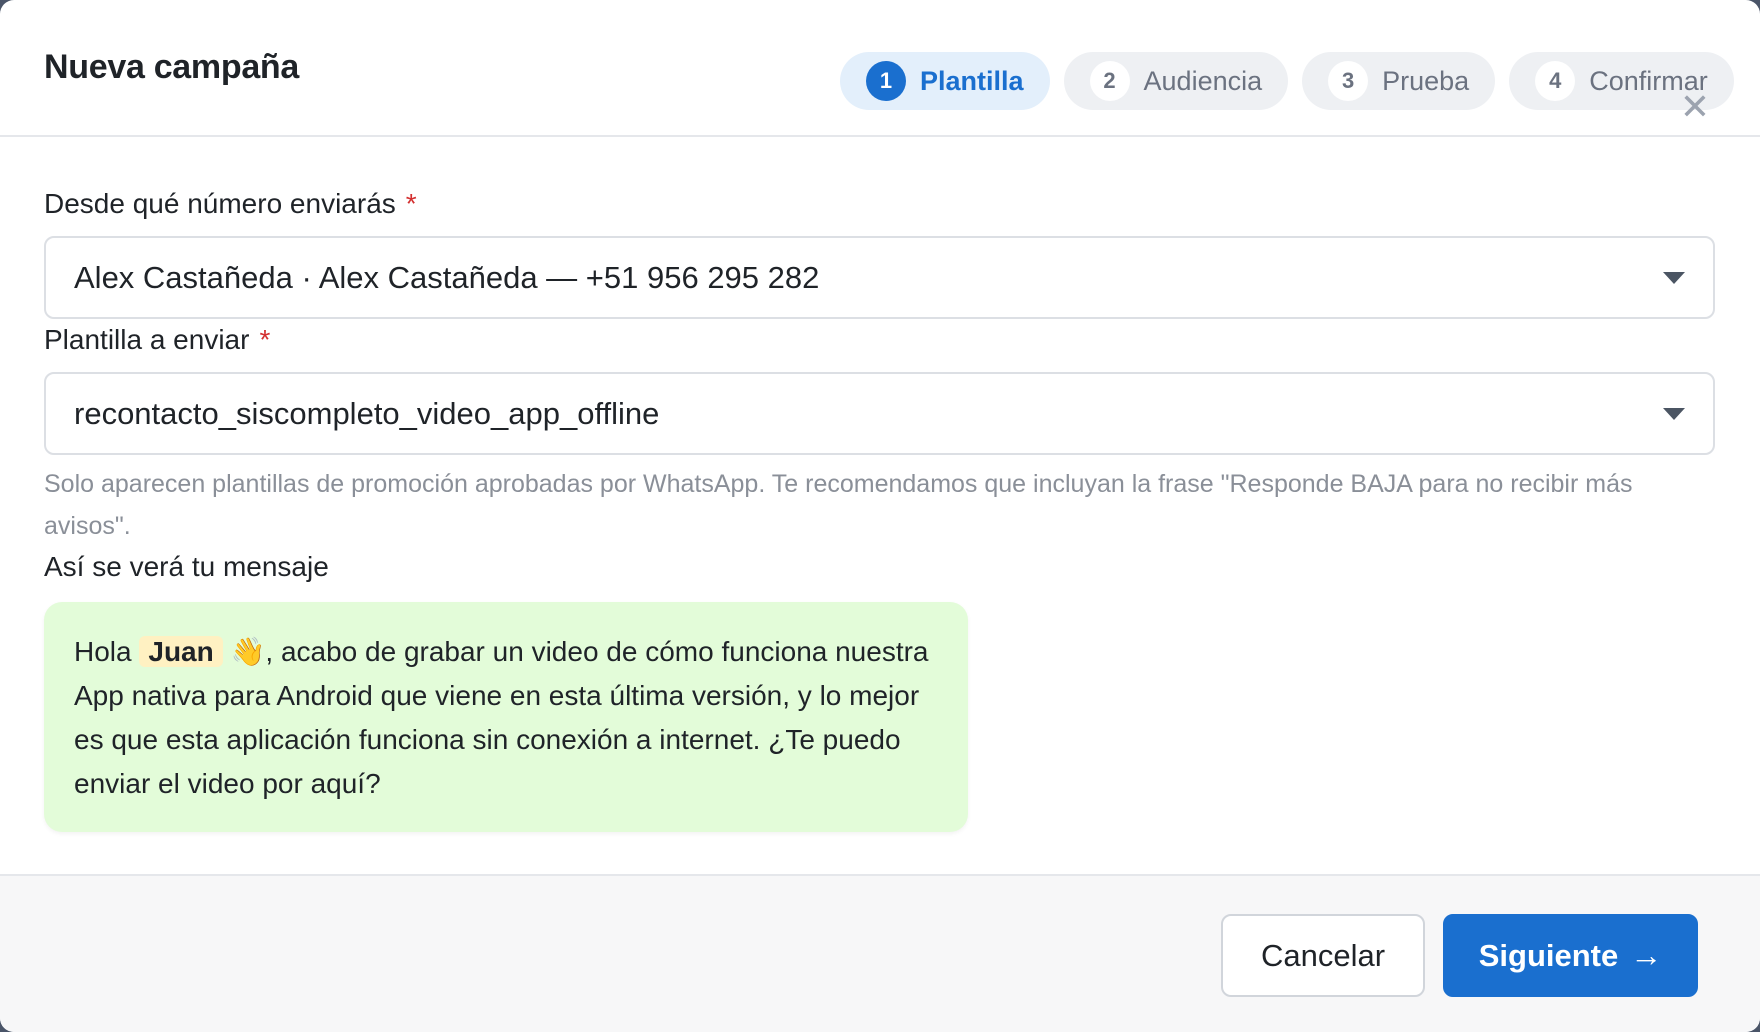 Image resolution: width=1760 pixels, height=1032 pixels. Describe the element at coordinates (181, 651) in the screenshot. I see `variable-chip: Juan` at that location.